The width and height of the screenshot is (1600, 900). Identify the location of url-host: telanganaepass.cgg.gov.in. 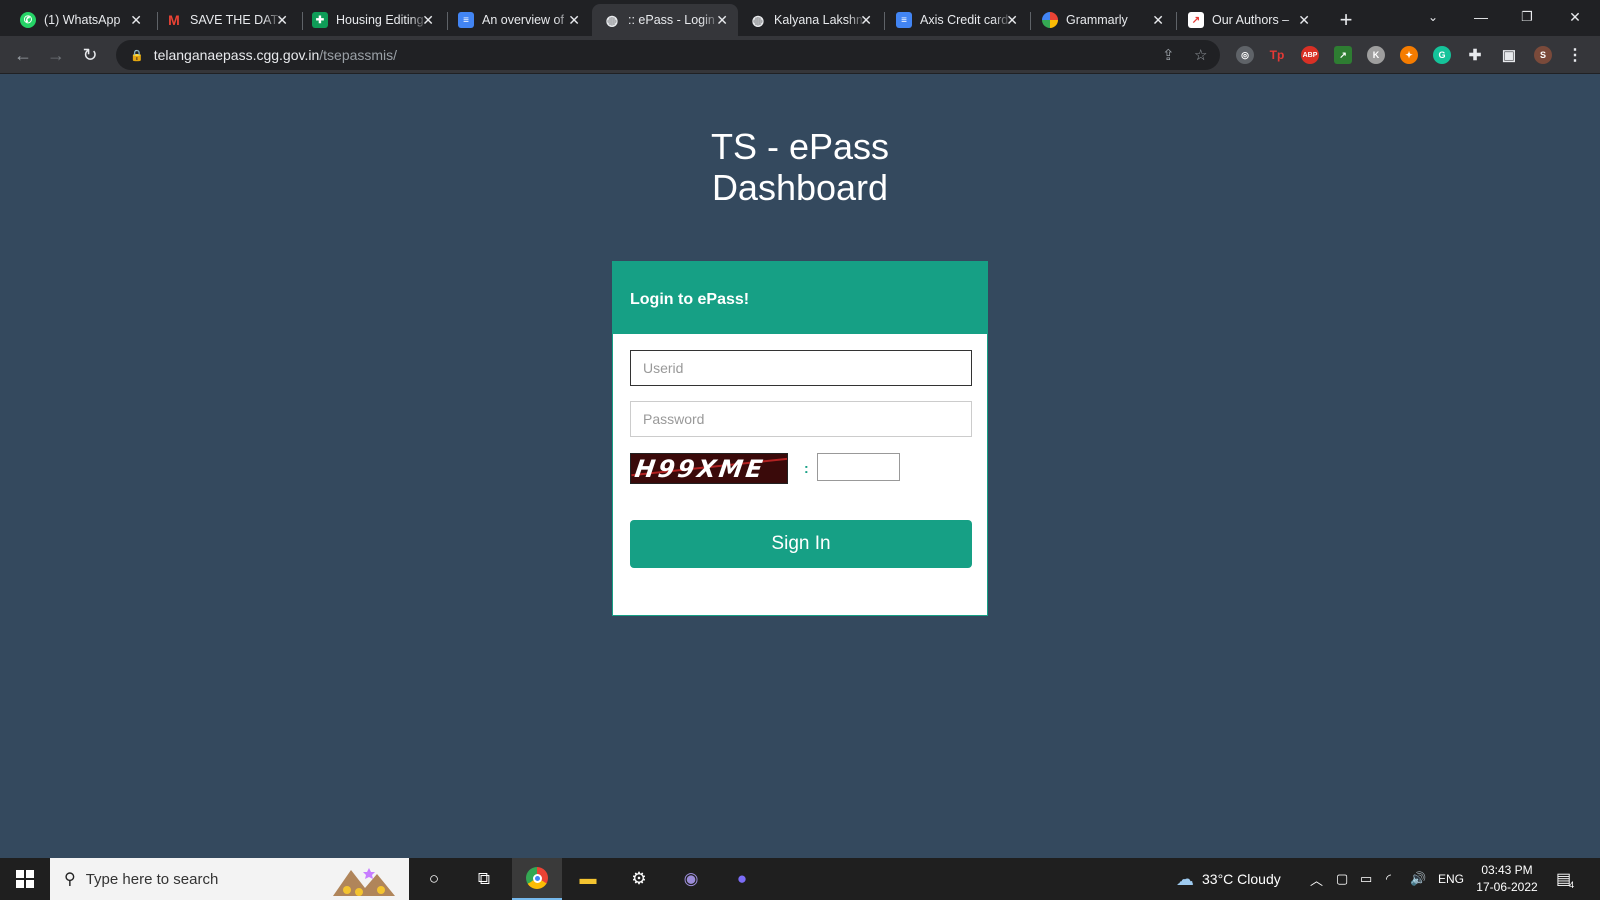
(236, 55).